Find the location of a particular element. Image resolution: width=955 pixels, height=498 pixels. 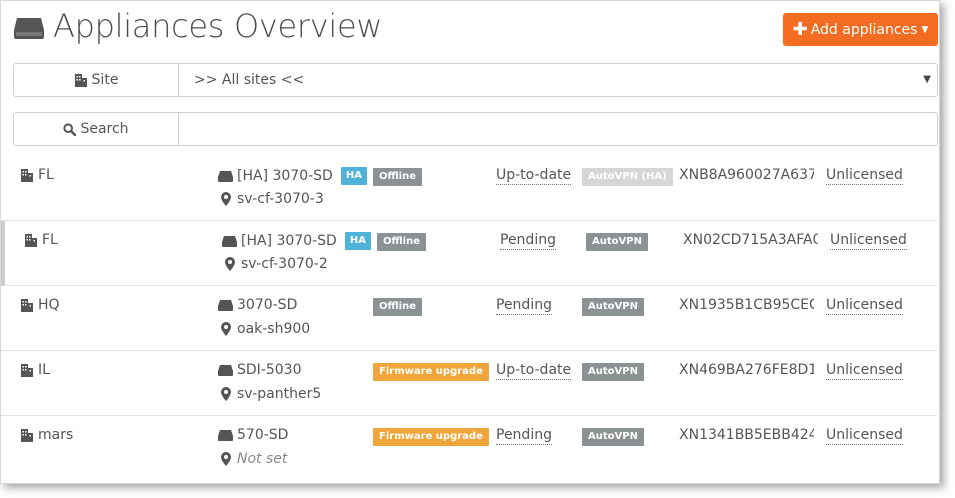

network-cell: mars is located at coordinates (46, 435).